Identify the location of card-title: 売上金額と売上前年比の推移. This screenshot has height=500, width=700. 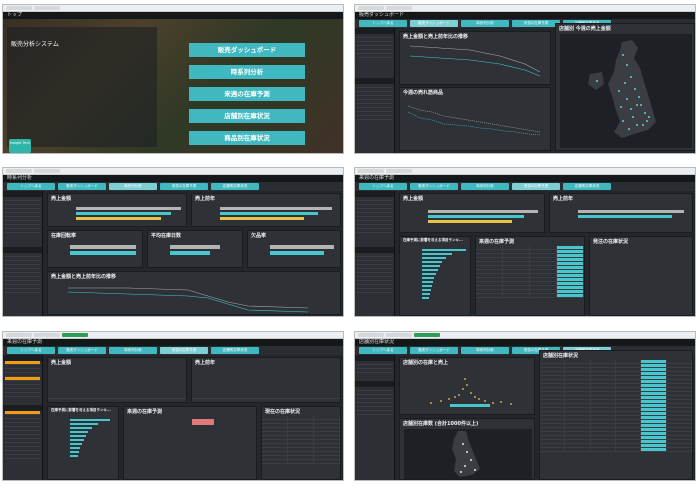
(84, 277).